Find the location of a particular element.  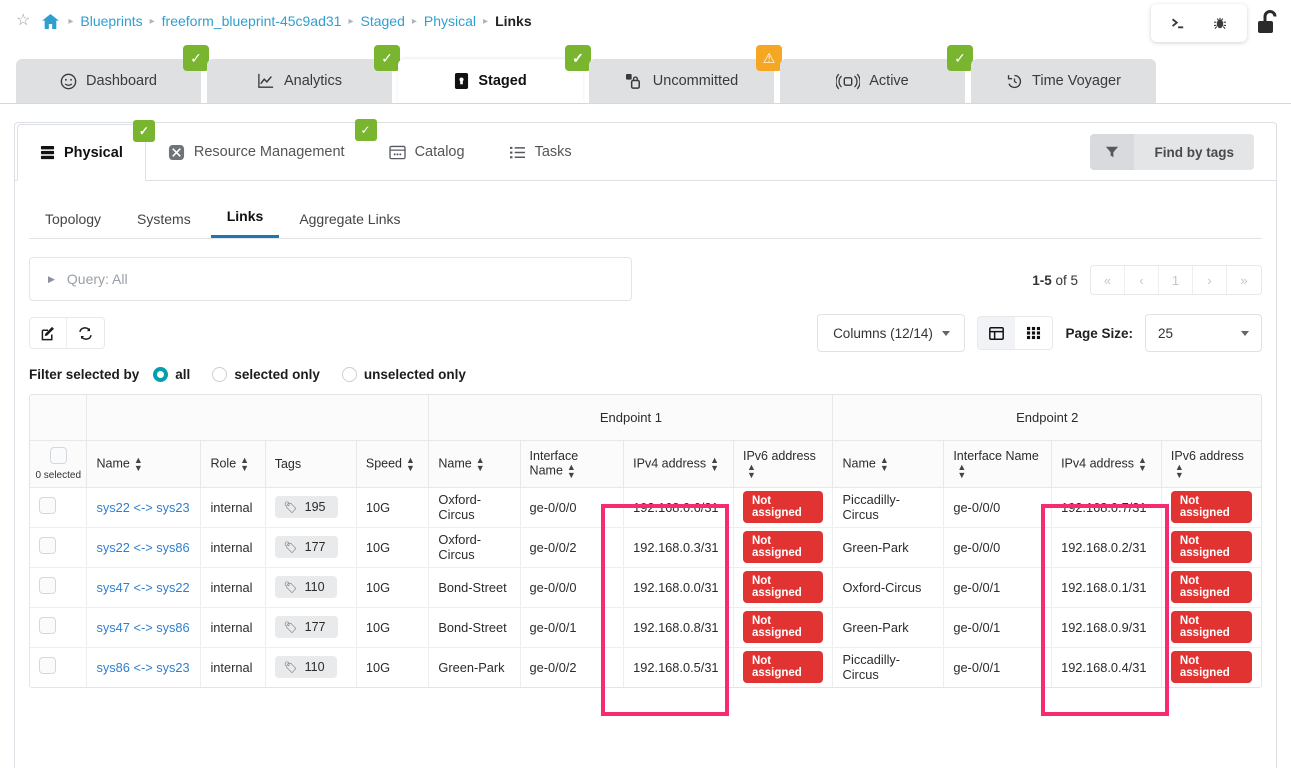

subtab-topology: Topology is located at coordinates (73, 224).